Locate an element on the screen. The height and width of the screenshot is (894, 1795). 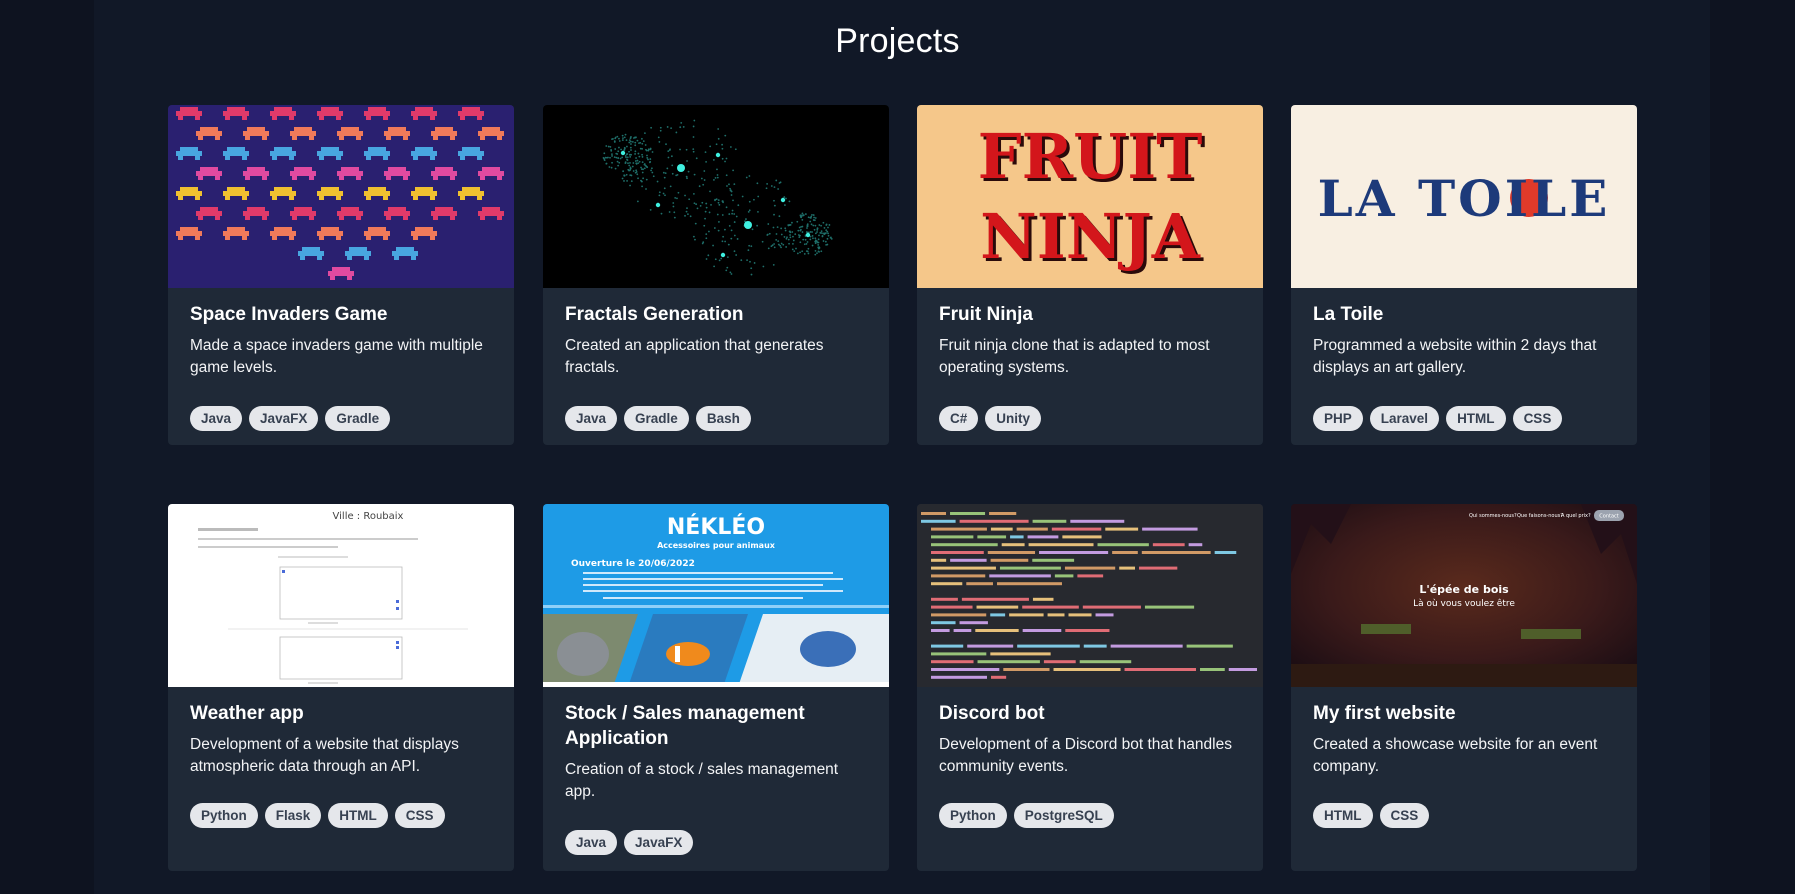
space-invaders-image is located at coordinates (341, 196).